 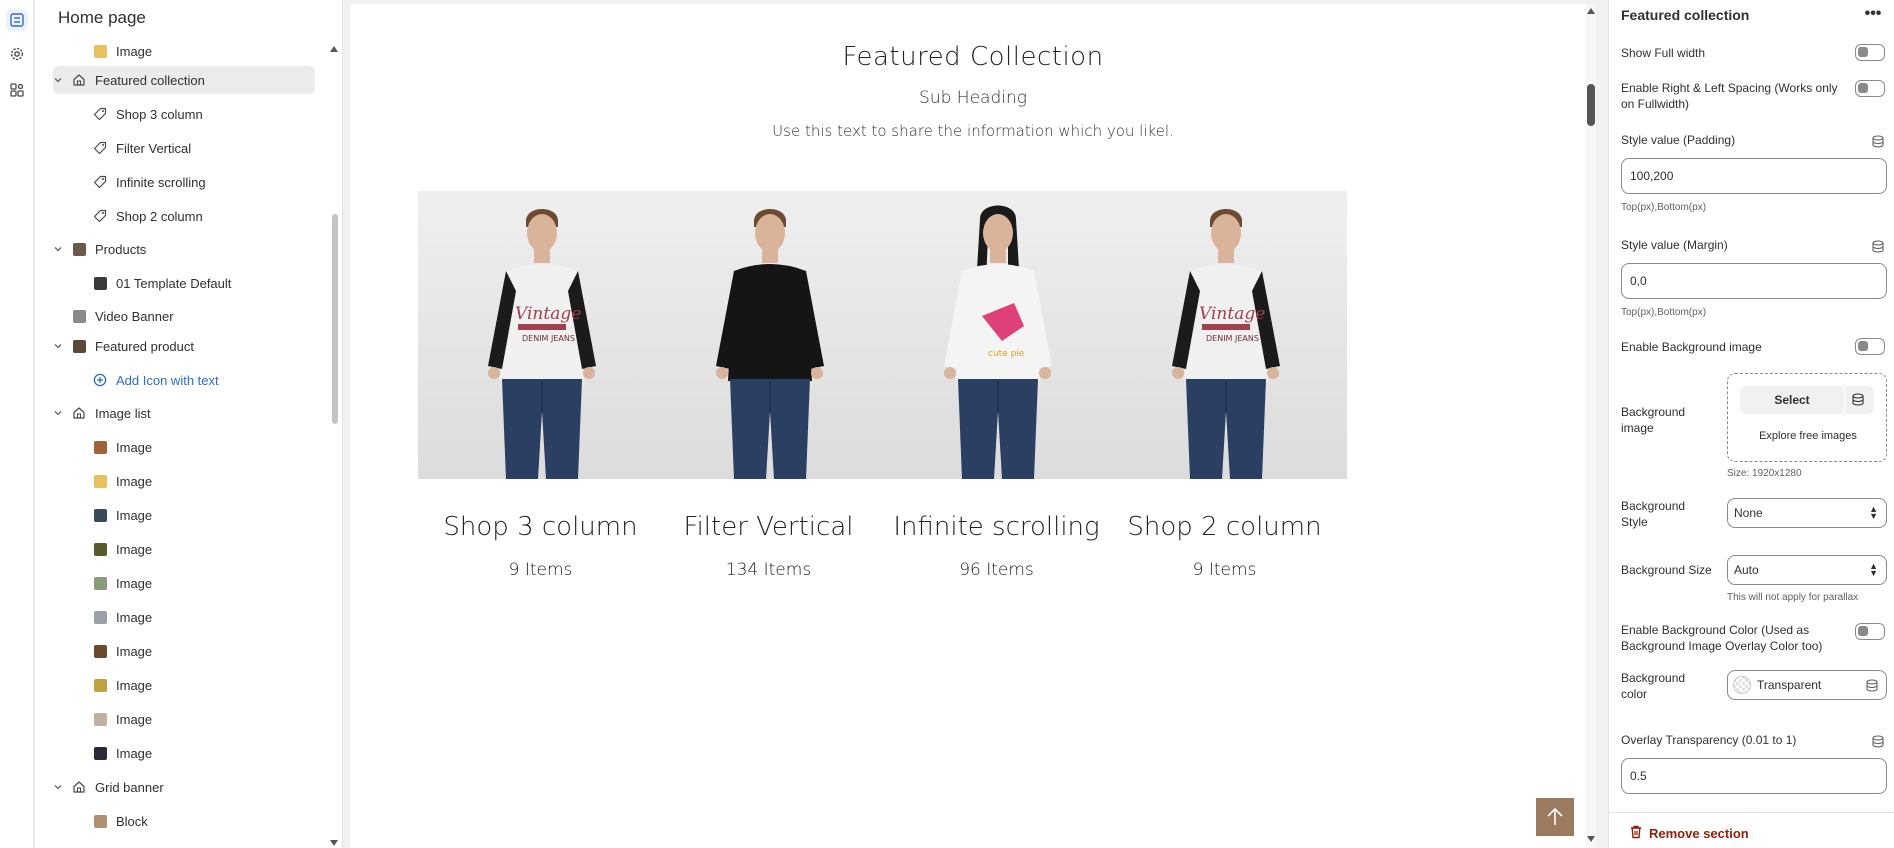 What do you see at coordinates (1870, 52) in the screenshot?
I see `show-full-width-toggle` at bounding box center [1870, 52].